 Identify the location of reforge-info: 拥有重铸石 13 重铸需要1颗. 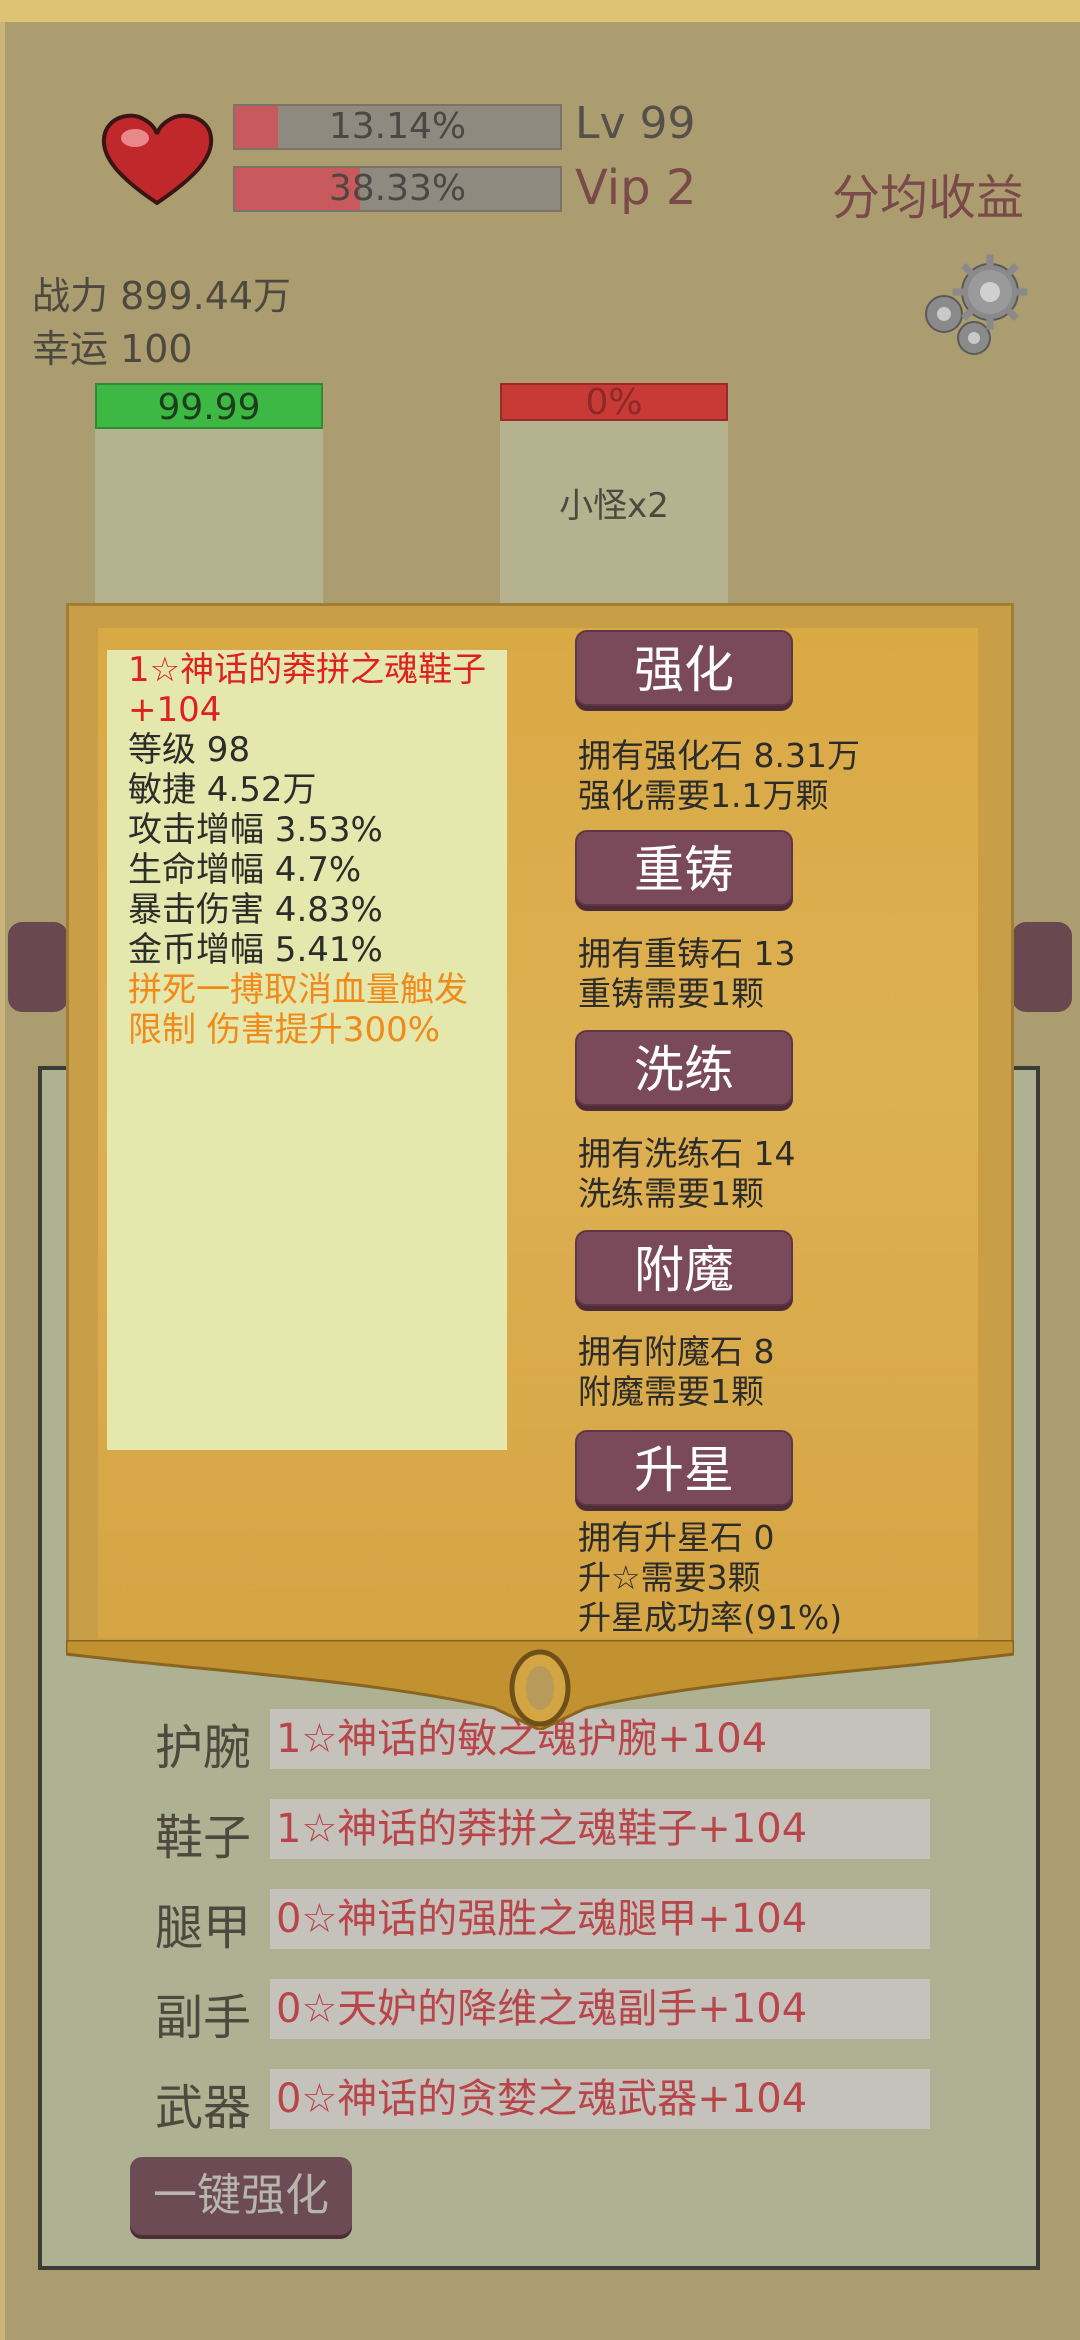
(686, 974).